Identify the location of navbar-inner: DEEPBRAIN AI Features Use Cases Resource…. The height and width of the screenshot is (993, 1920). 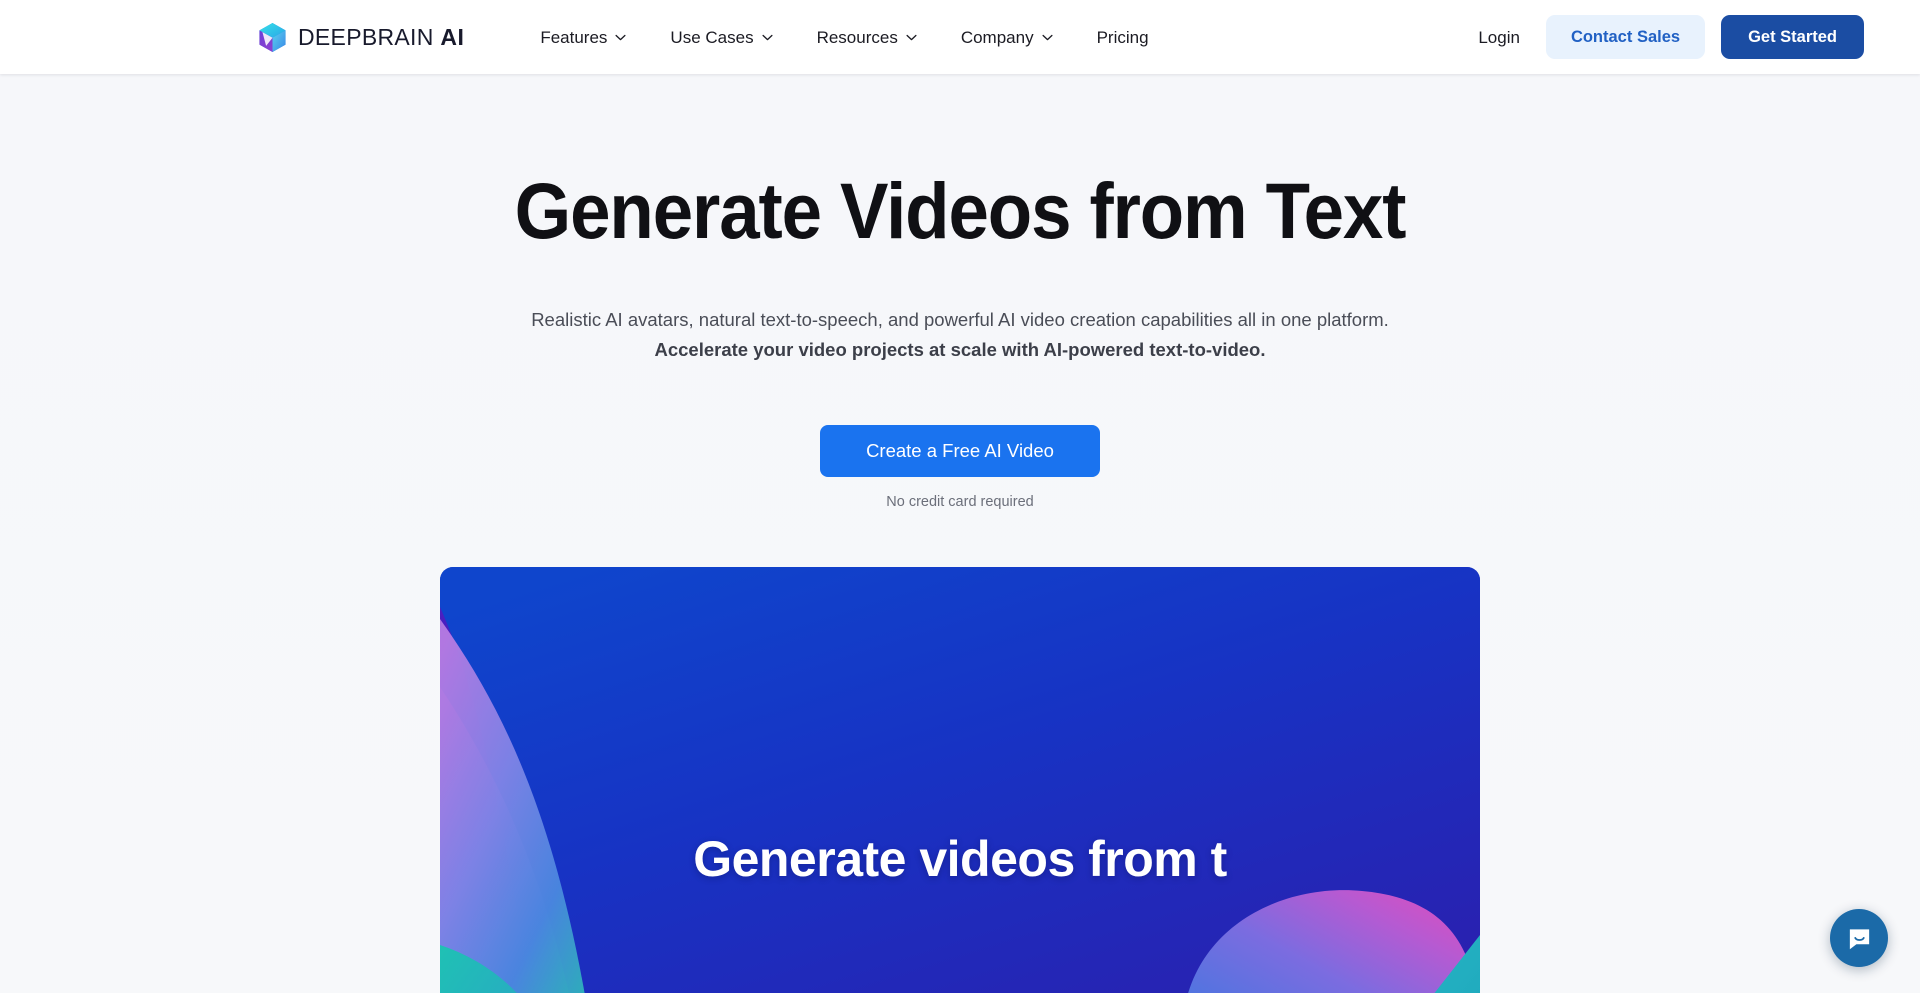
(960, 37).